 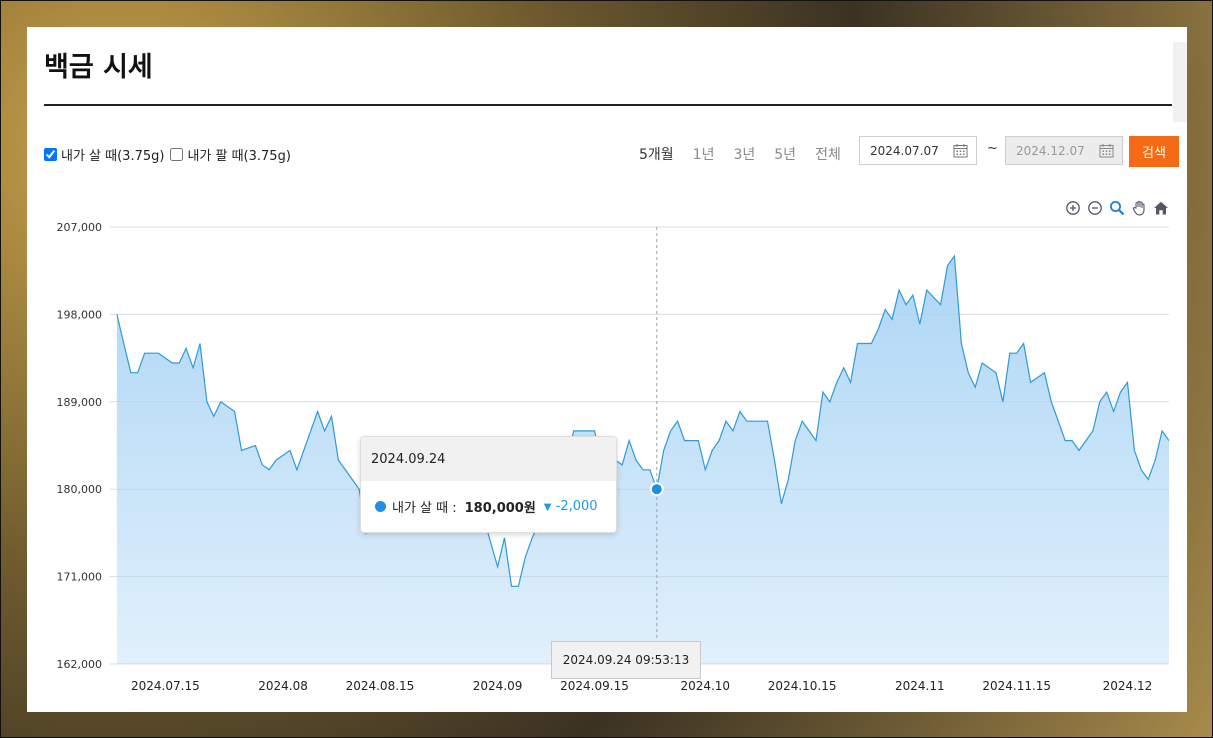 I want to click on highlight-point, so click(x=656, y=489).